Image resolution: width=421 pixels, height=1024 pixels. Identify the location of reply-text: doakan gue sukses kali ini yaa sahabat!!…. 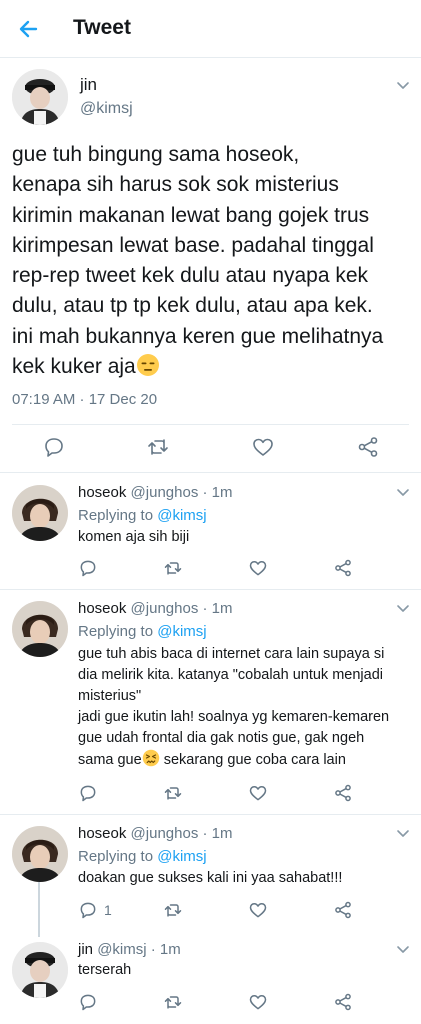
(245, 878).